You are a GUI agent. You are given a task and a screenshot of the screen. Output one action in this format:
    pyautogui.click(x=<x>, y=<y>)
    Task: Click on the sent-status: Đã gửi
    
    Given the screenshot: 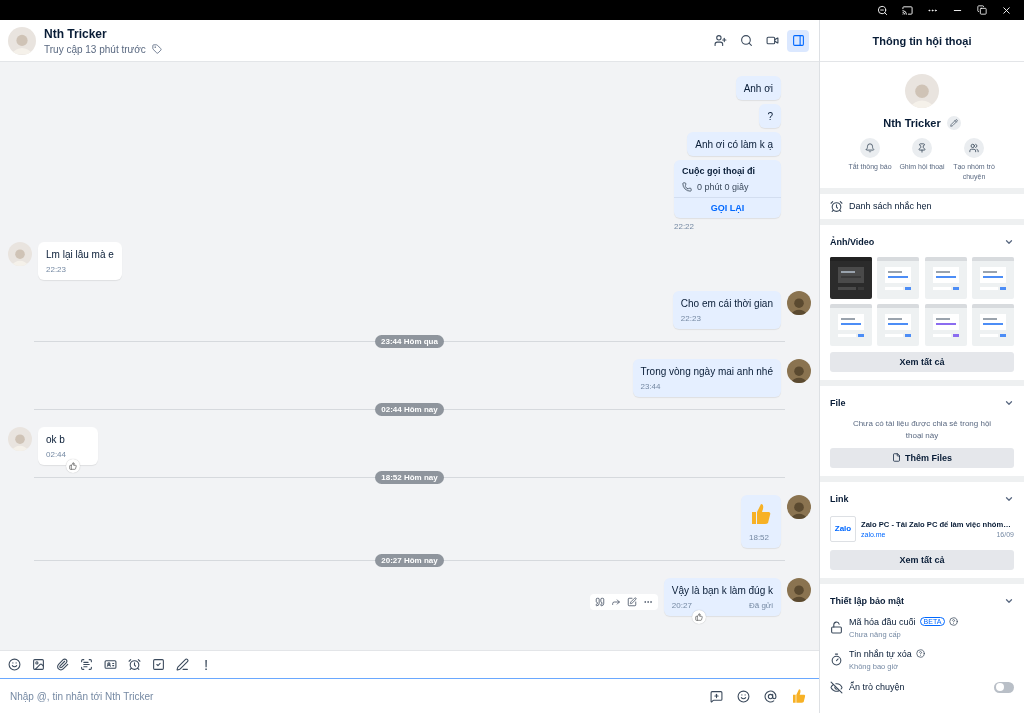 What is the action you would take?
    pyautogui.click(x=760, y=605)
    